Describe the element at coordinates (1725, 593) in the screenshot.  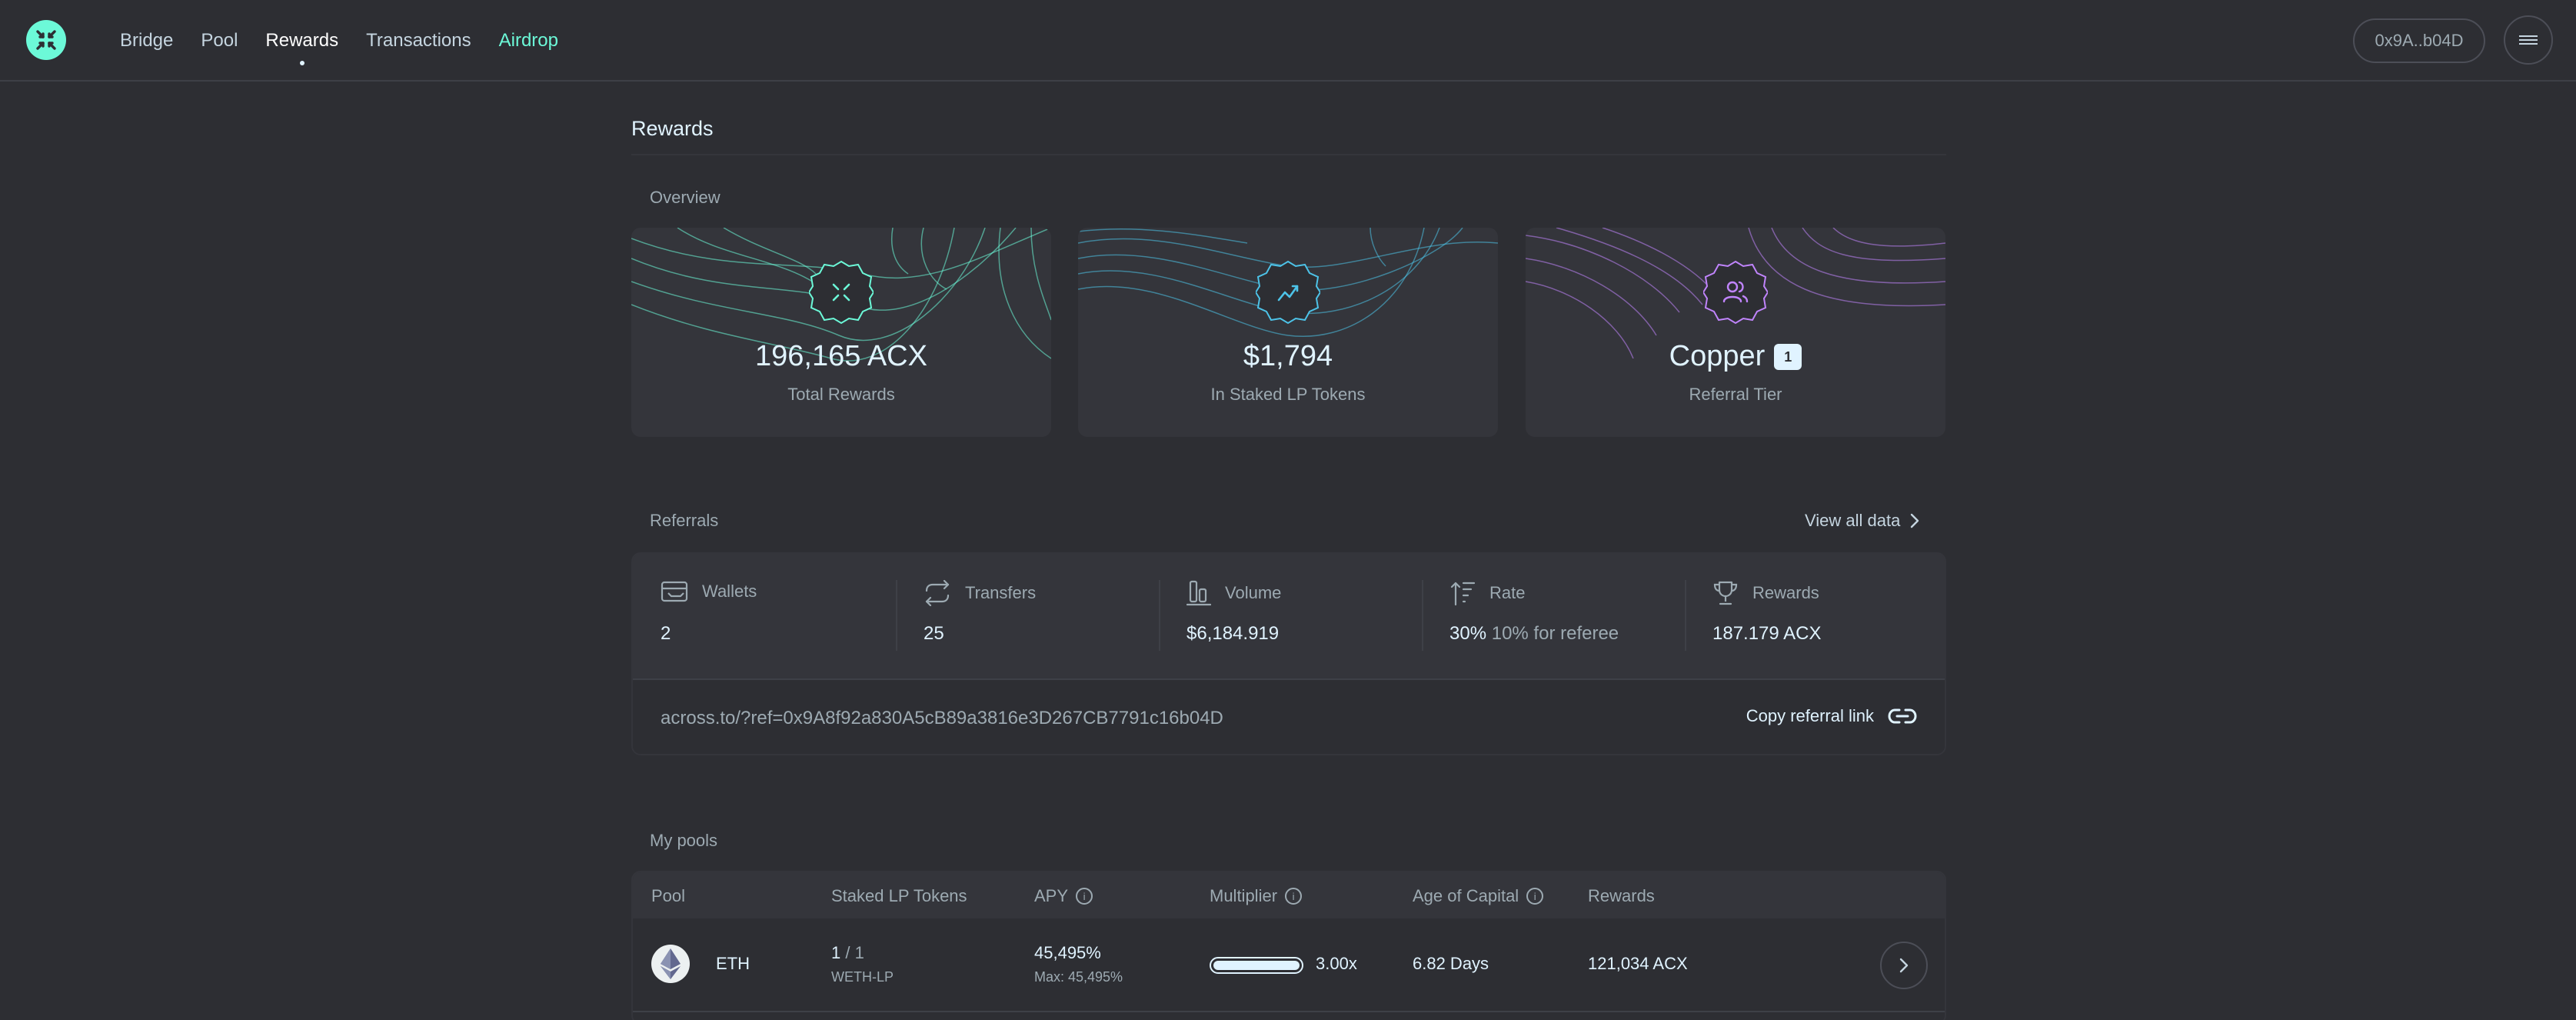
I see `trophy-icon` at that location.